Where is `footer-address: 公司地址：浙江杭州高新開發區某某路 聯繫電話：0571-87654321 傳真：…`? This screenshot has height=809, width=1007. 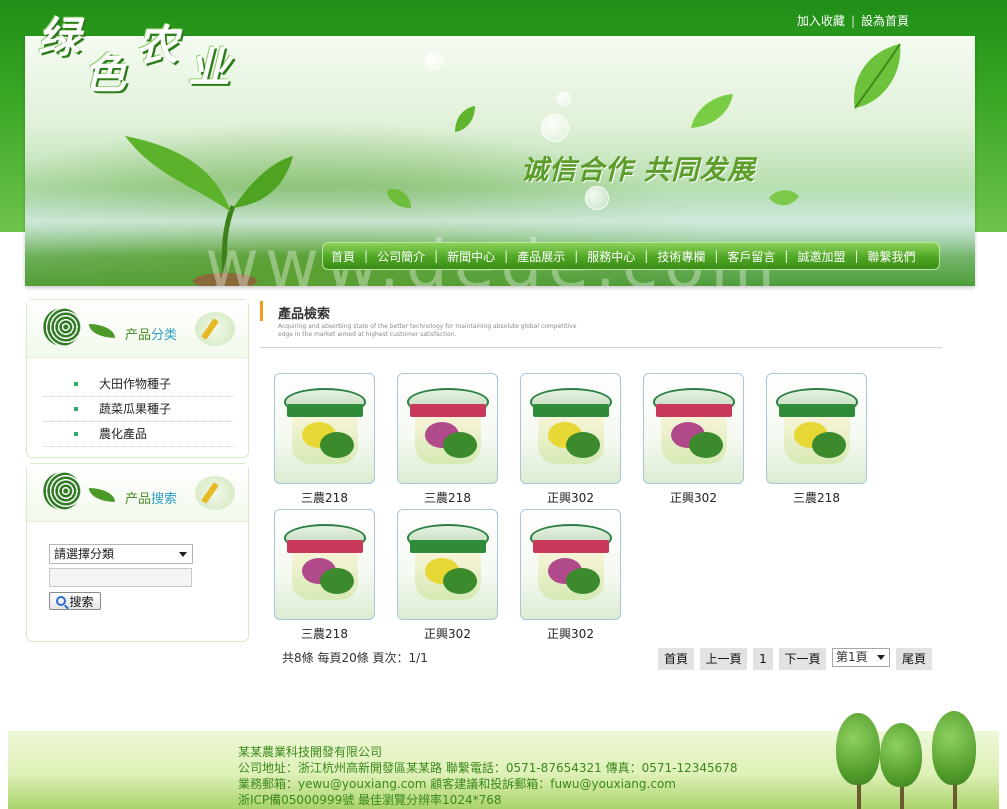 footer-address: 公司地址：浙江杭州高新開發區某某路 聯繫電話：0571-87654321 傳真：… is located at coordinates (488, 768).